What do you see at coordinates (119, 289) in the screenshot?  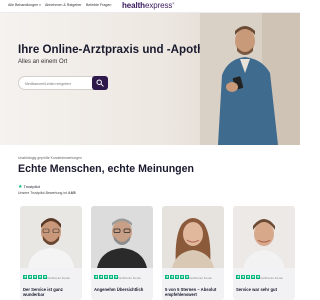 I see `review-text: Angenehm Übersichtlich` at bounding box center [119, 289].